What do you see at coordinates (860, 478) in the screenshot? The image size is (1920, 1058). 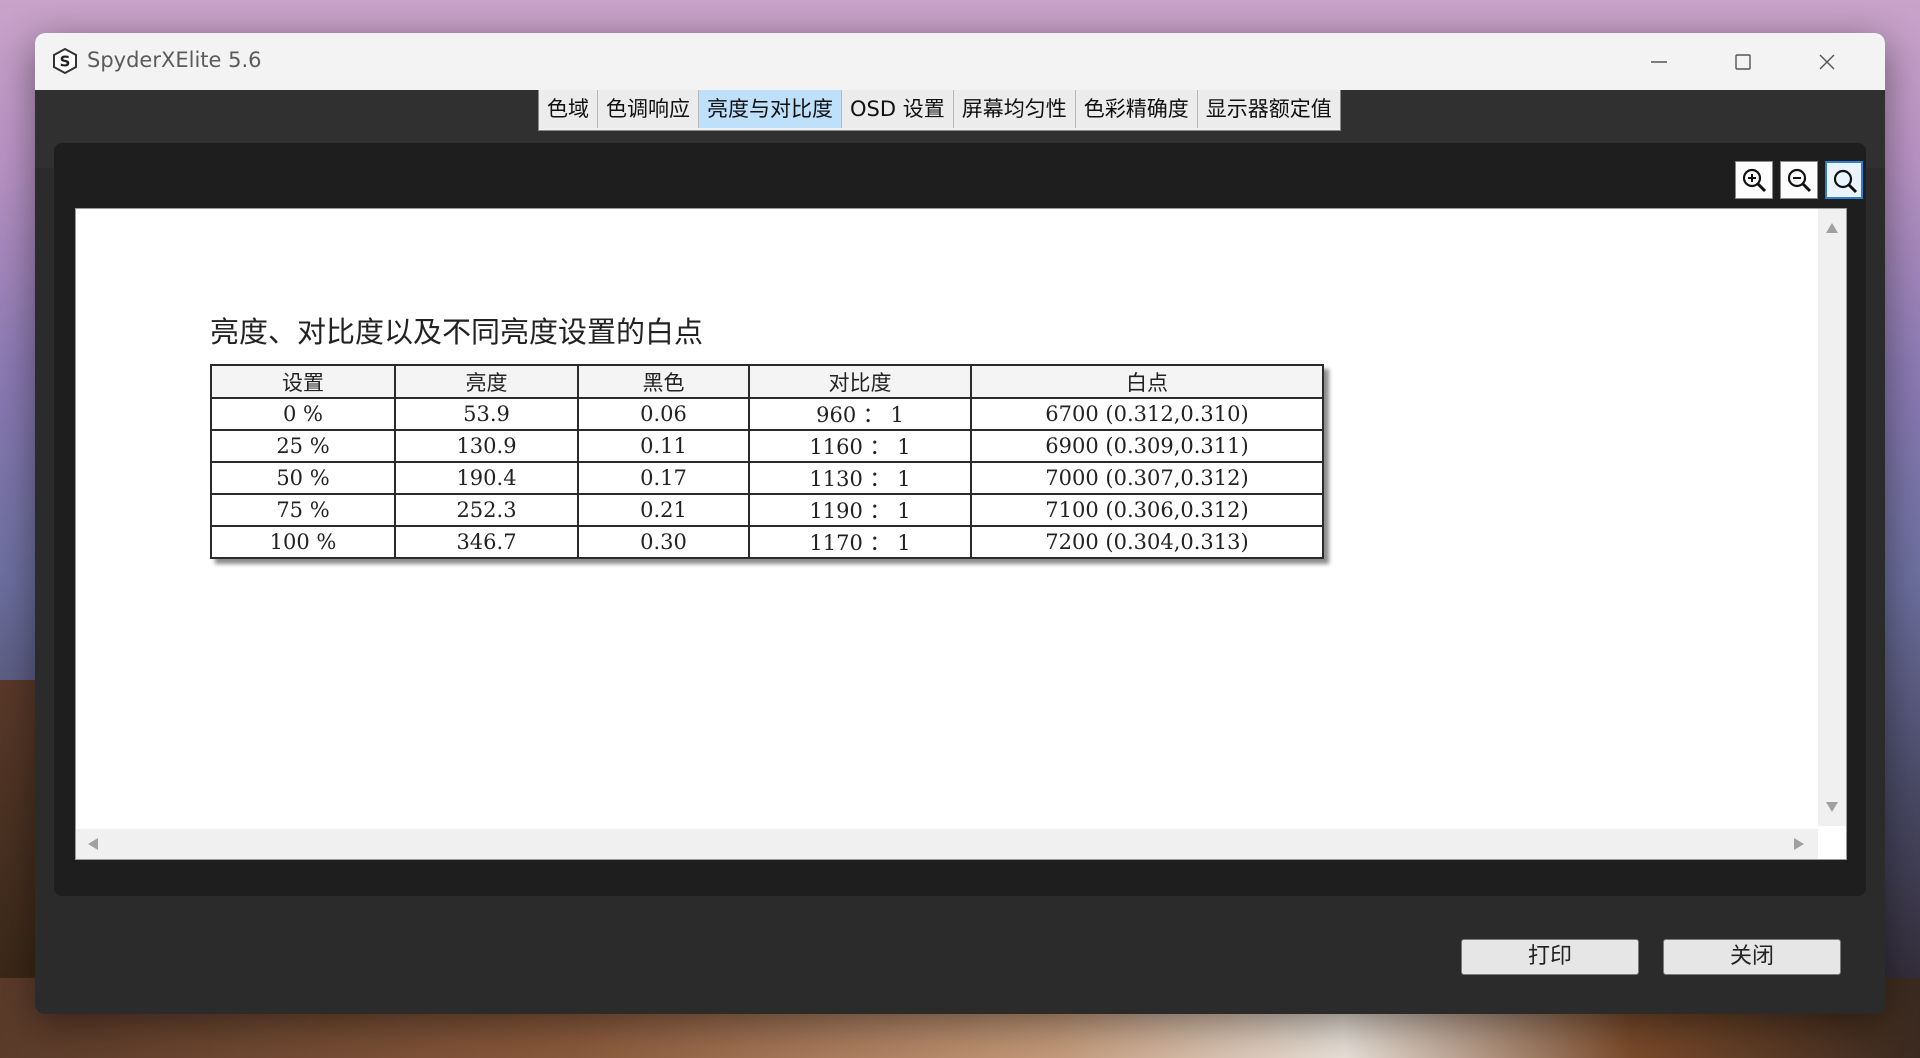 I see `contrast-cell: 1130 ： 1` at bounding box center [860, 478].